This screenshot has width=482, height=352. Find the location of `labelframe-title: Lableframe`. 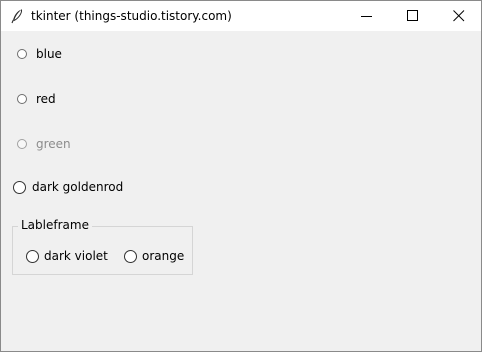

labelframe-title: Lableframe is located at coordinates (55, 225).